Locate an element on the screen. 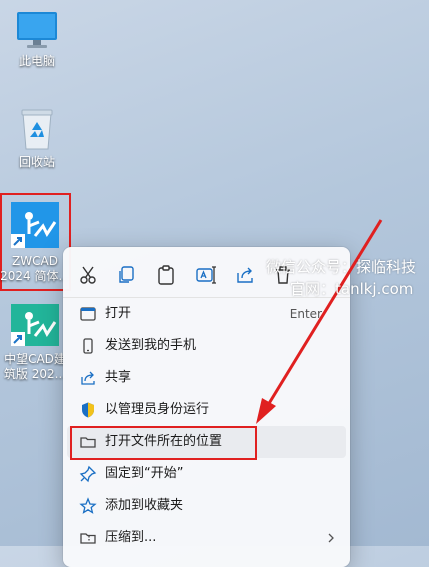 The width and height of the screenshot is (429, 567). chevron-right-icon is located at coordinates (331, 538).